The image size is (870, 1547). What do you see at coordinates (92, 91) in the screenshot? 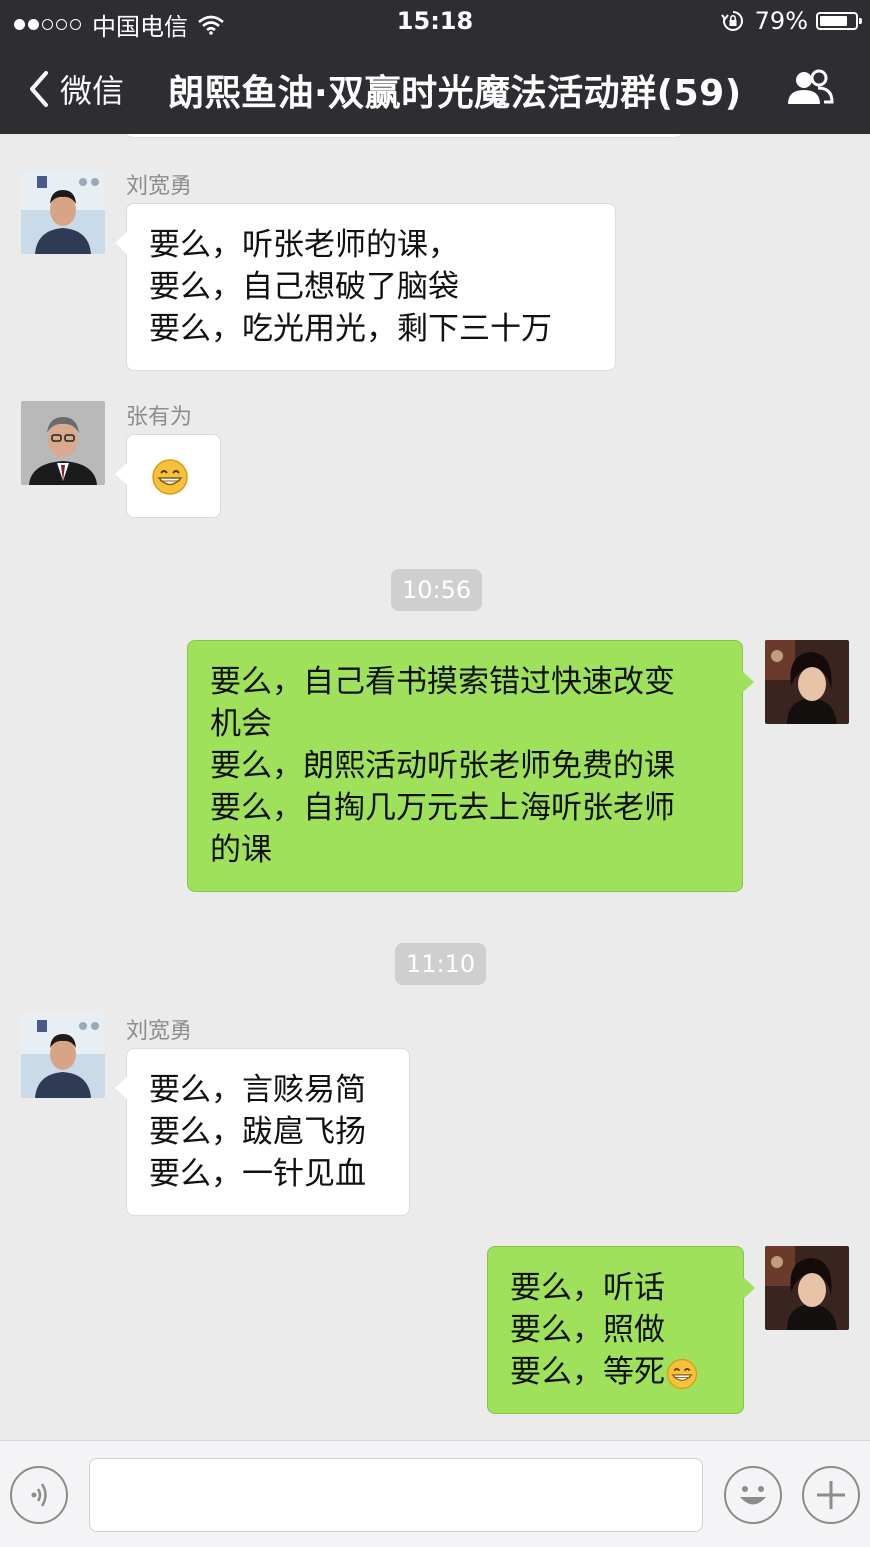
I see `back-label: 微信` at bounding box center [92, 91].